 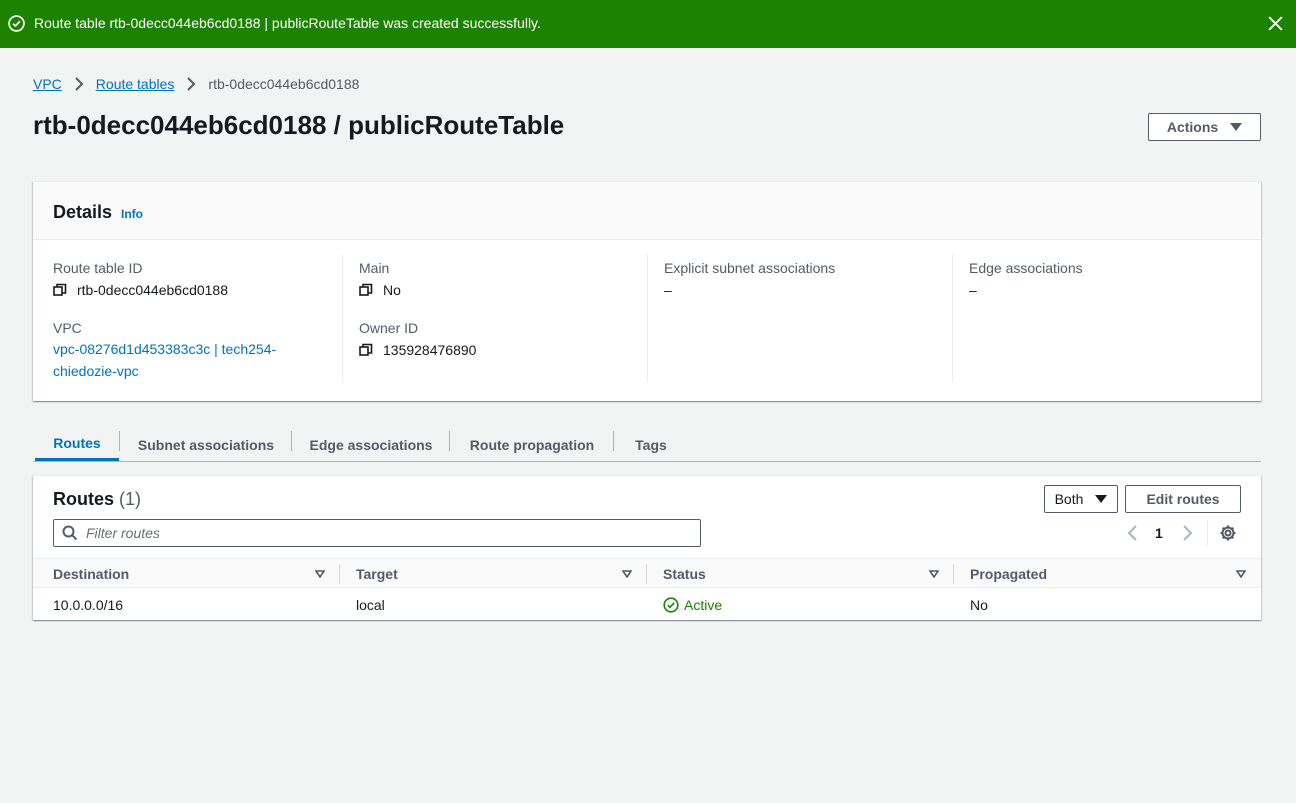 I want to click on explicit-subnet-value: –, so click(x=668, y=290).